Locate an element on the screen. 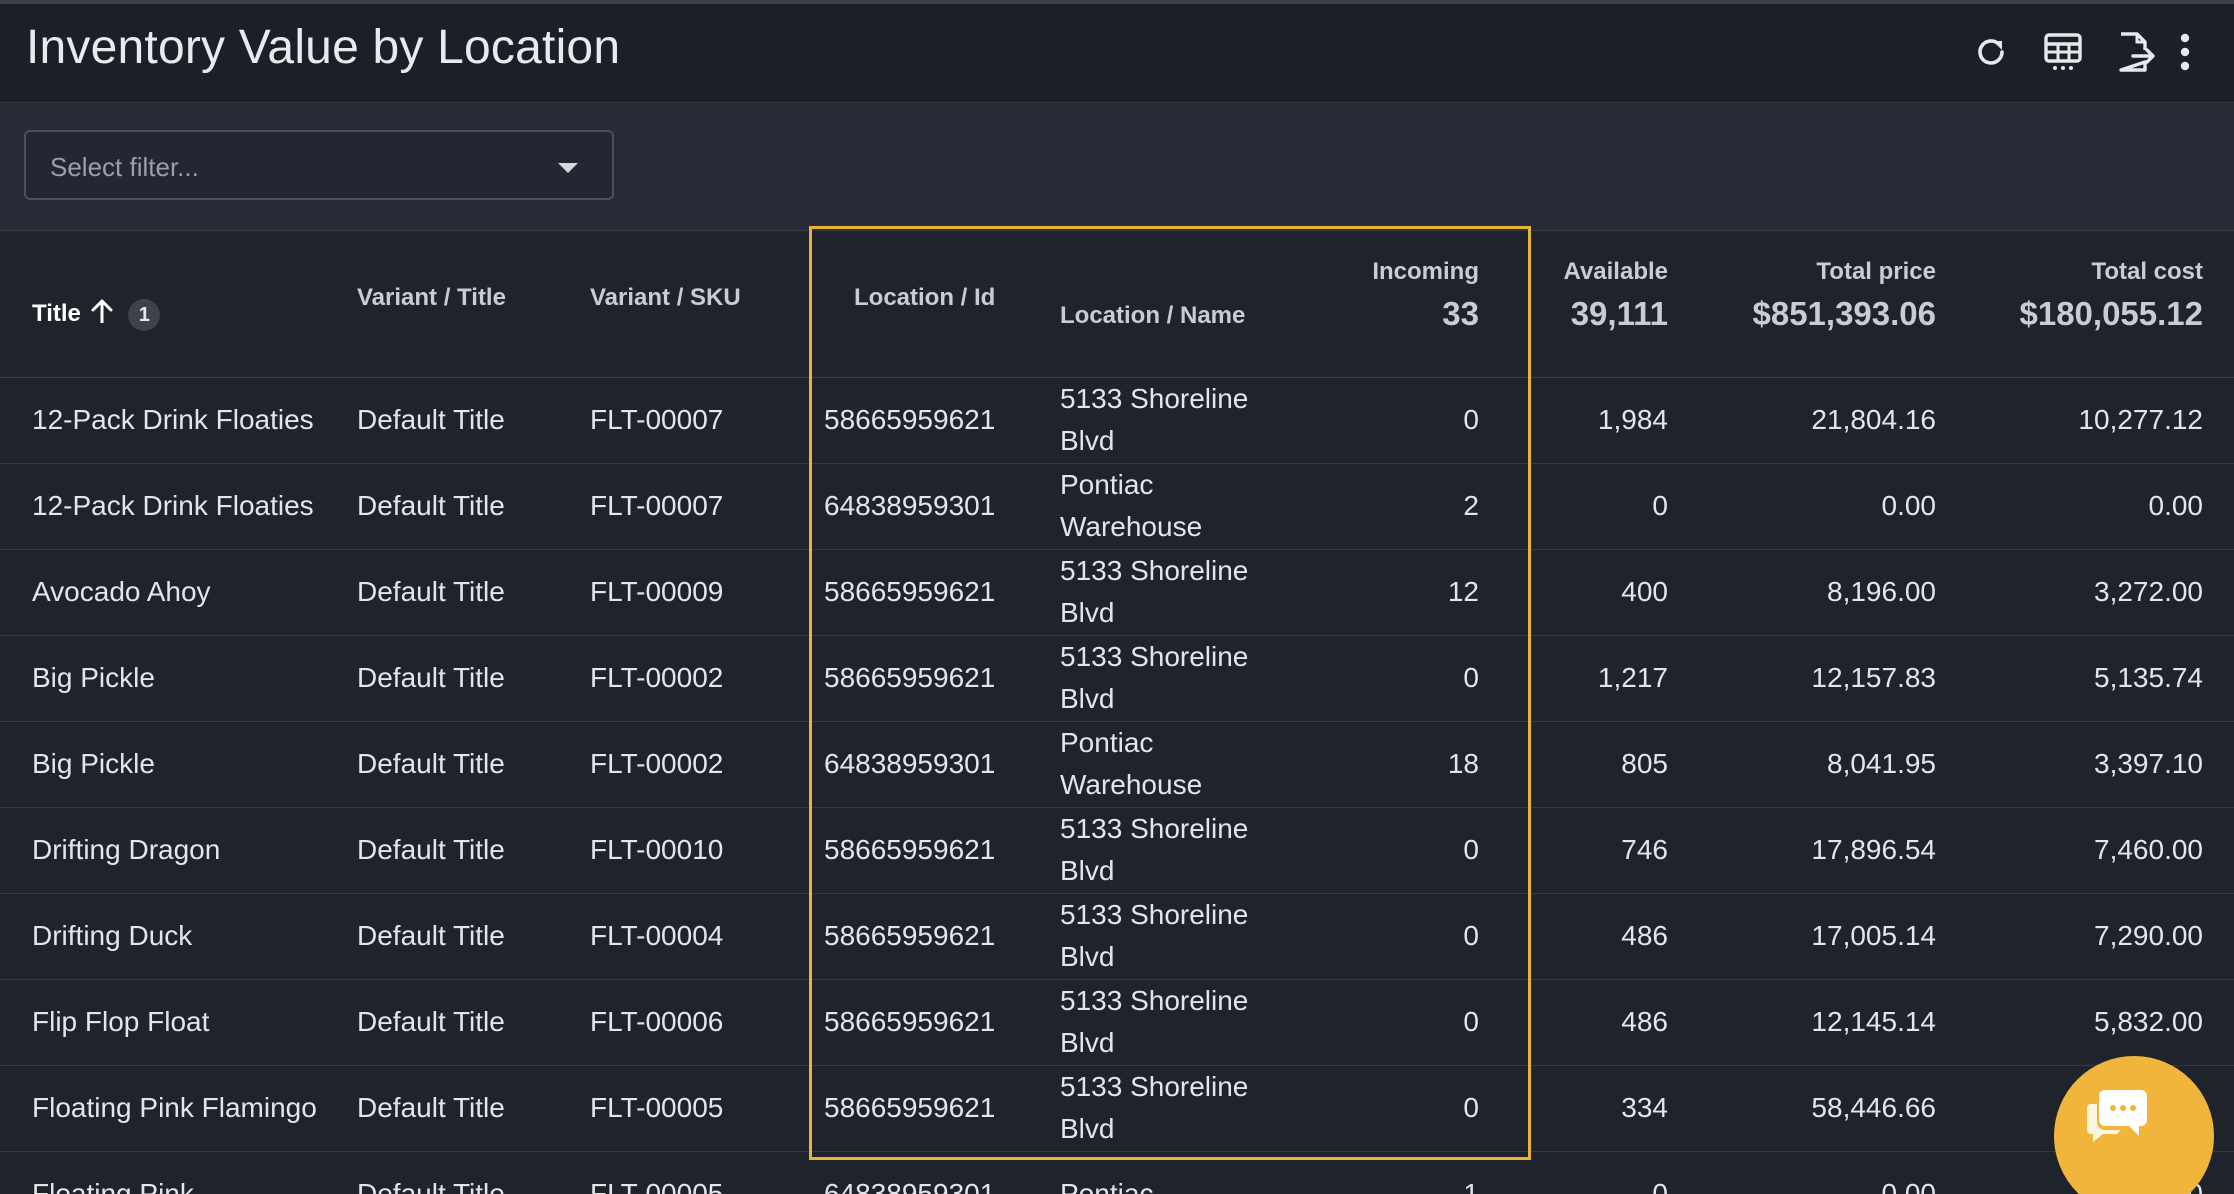 This screenshot has width=2234, height=1194. cell-total-price: 8,196.00 is located at coordinates (1881, 591).